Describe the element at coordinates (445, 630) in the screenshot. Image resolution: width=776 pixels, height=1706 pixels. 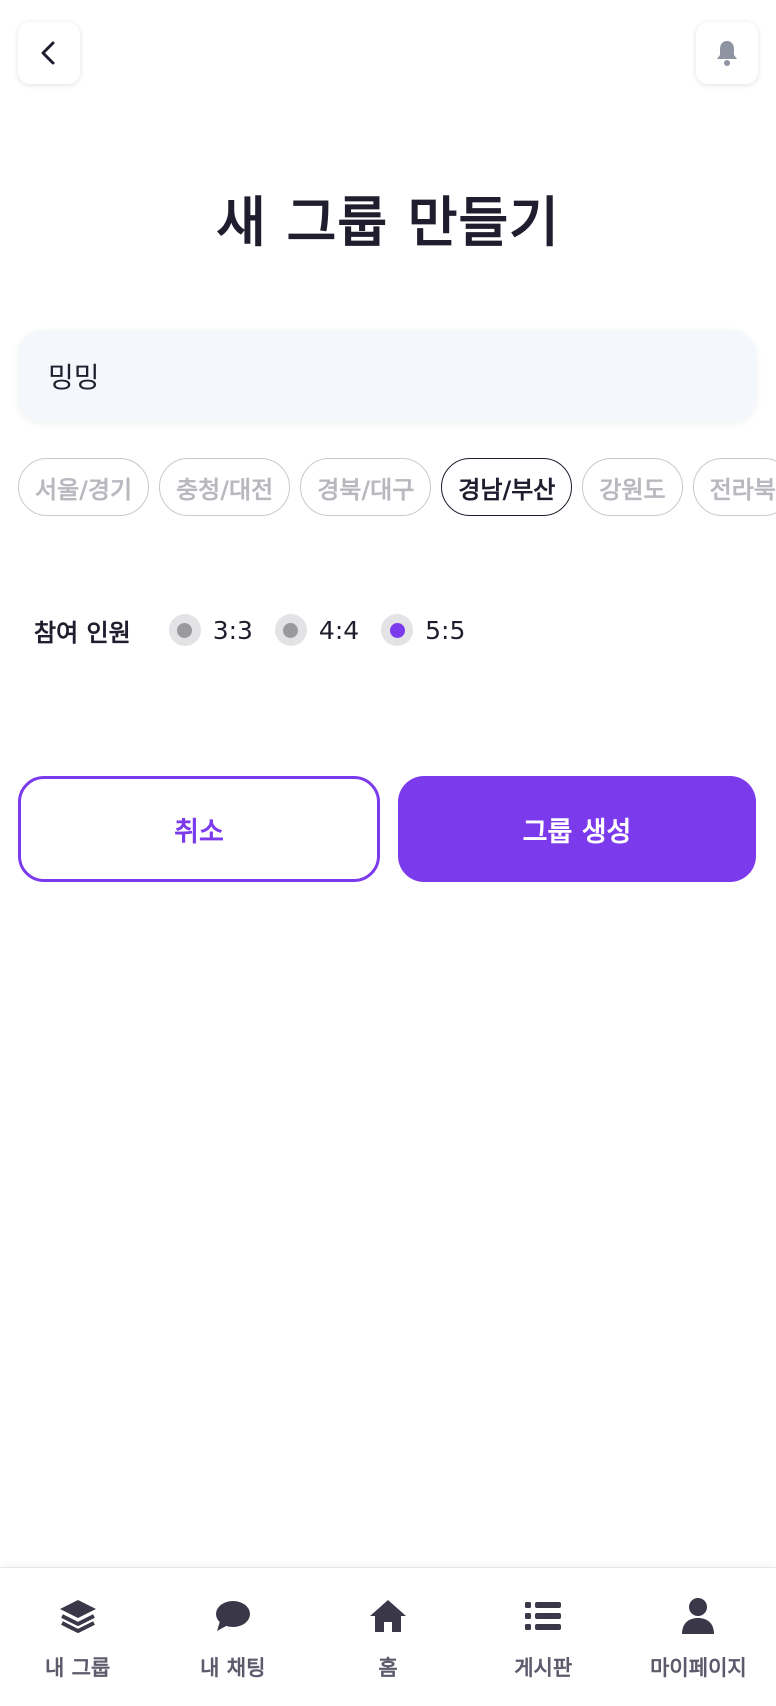
I see `member-option-label: 5:5` at that location.